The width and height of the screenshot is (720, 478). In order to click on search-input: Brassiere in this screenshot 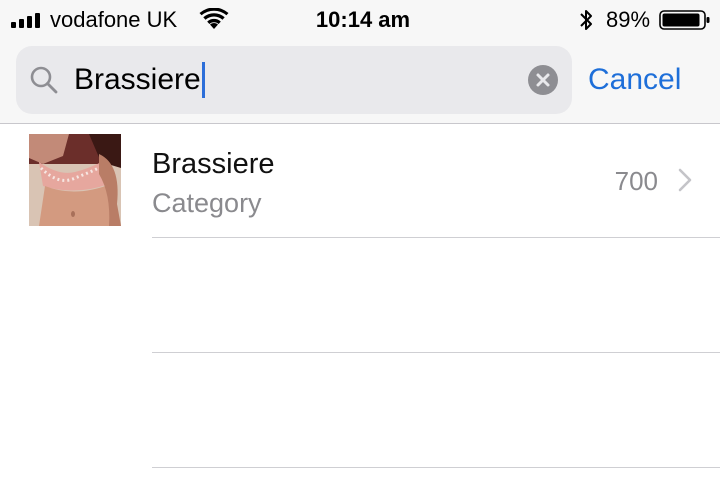, I will do `click(294, 80)`.